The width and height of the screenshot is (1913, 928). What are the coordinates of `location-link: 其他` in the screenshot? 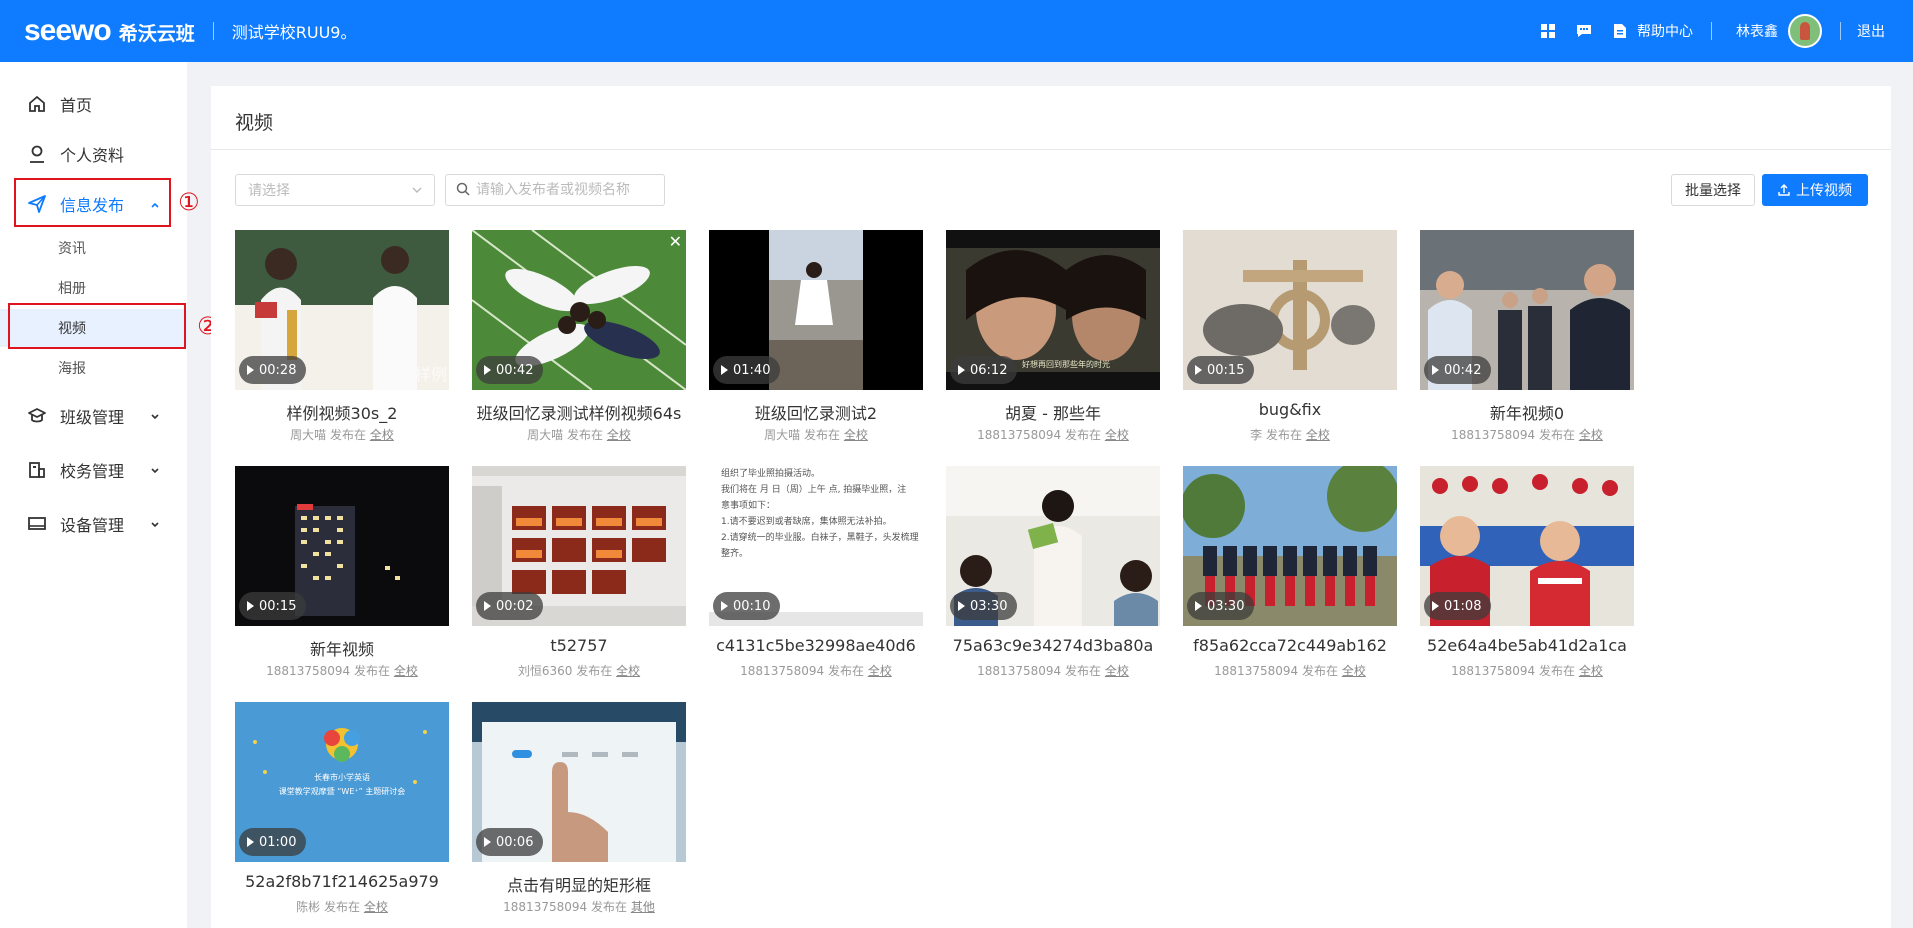 It's located at (643, 907).